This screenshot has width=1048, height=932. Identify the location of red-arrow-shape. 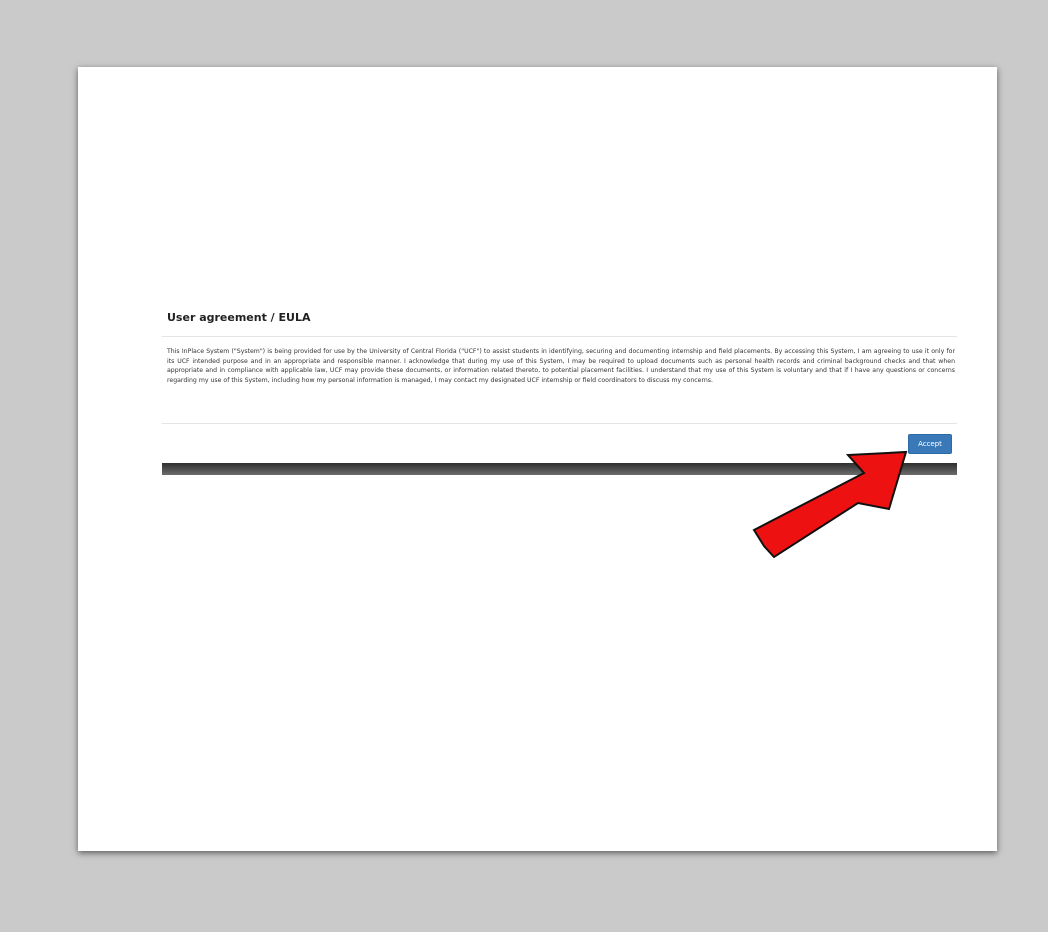
(830, 504).